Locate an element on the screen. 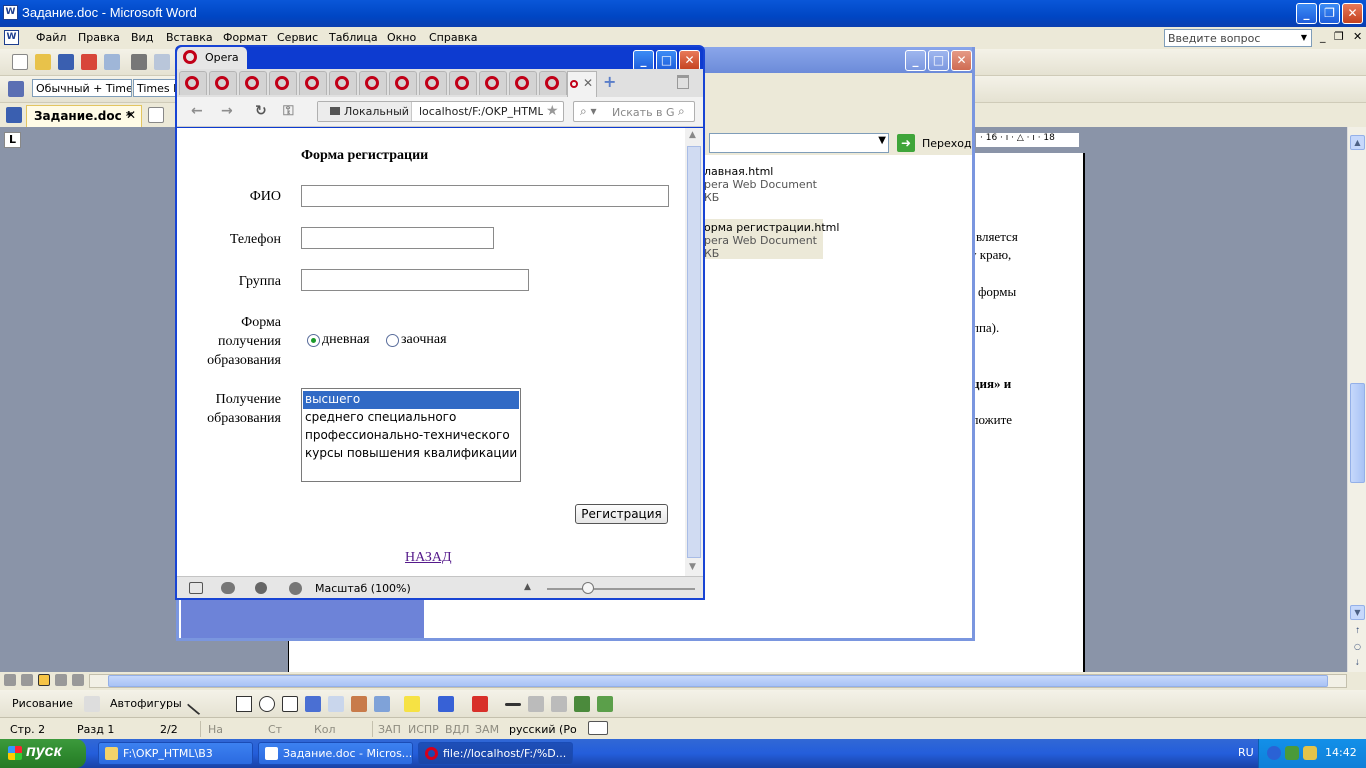 The width and height of the screenshot is (1366, 768). reading-view-icon is located at coordinates (78, 680).